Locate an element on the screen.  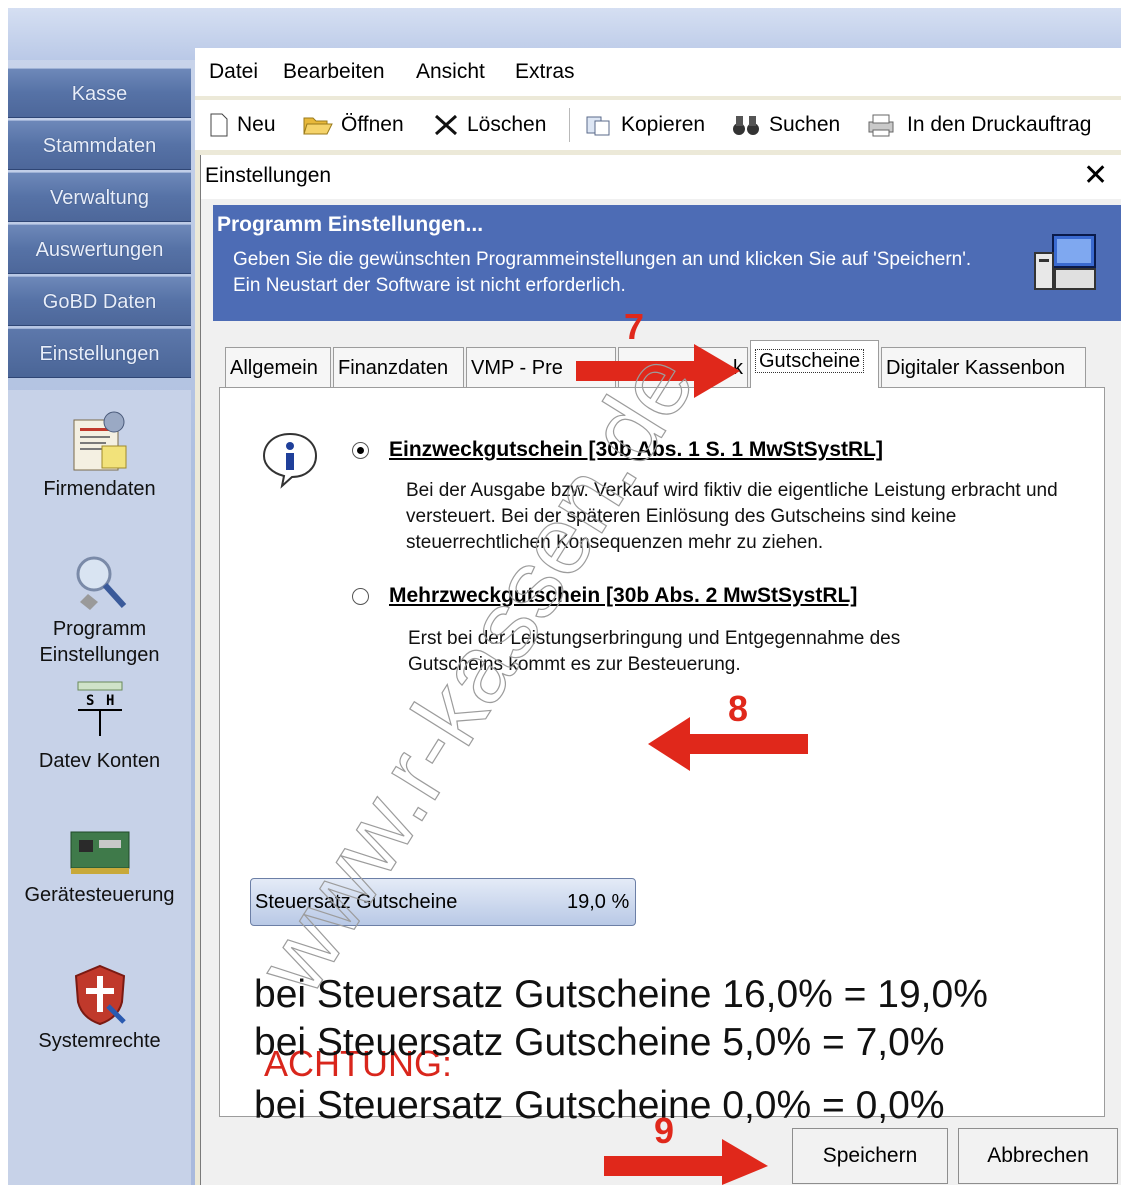
tab-gutscheine-label: Gutscheine is located at coordinates (810, 361).